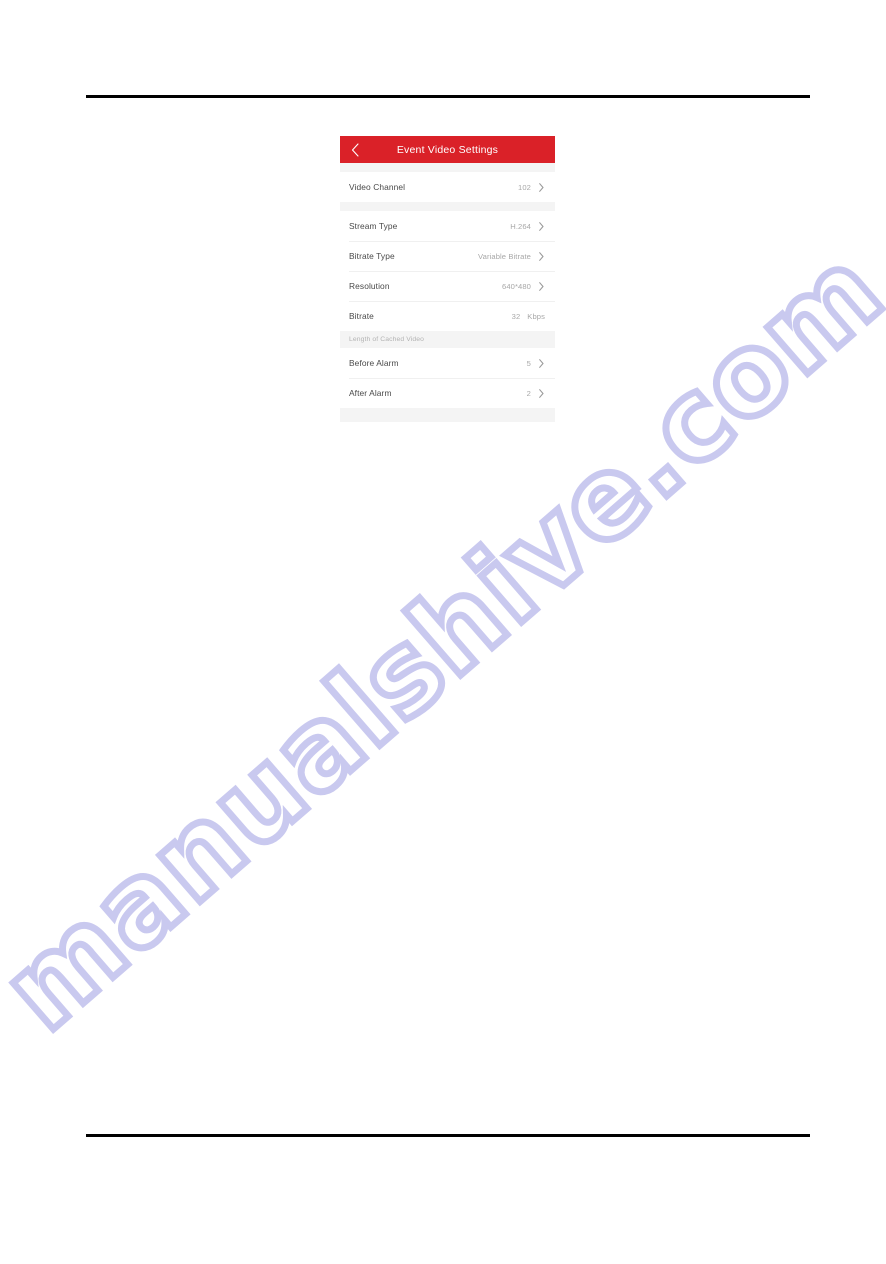 The height and width of the screenshot is (1264, 886). I want to click on row-value: 640*480, so click(516, 286).